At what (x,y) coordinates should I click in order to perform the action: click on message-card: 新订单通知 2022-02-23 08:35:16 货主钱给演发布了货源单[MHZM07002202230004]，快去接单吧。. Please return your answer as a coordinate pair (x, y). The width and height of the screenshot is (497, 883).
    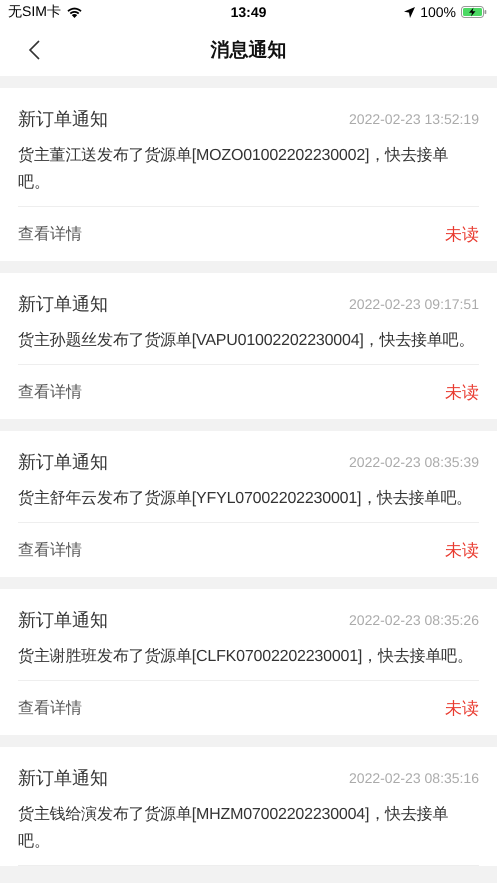
    Looking at the image, I should click on (248, 806).